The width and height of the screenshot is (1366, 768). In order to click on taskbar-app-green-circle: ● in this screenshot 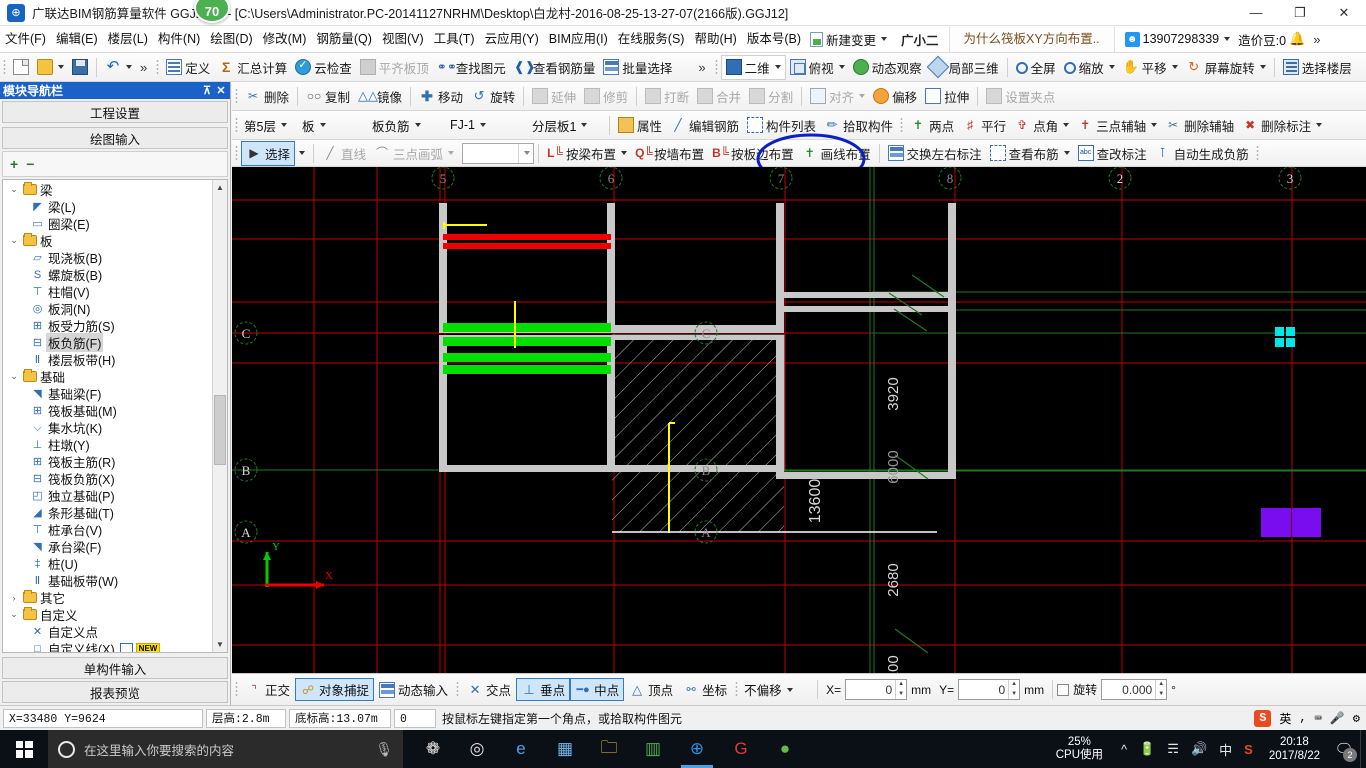, I will do `click(785, 749)`.